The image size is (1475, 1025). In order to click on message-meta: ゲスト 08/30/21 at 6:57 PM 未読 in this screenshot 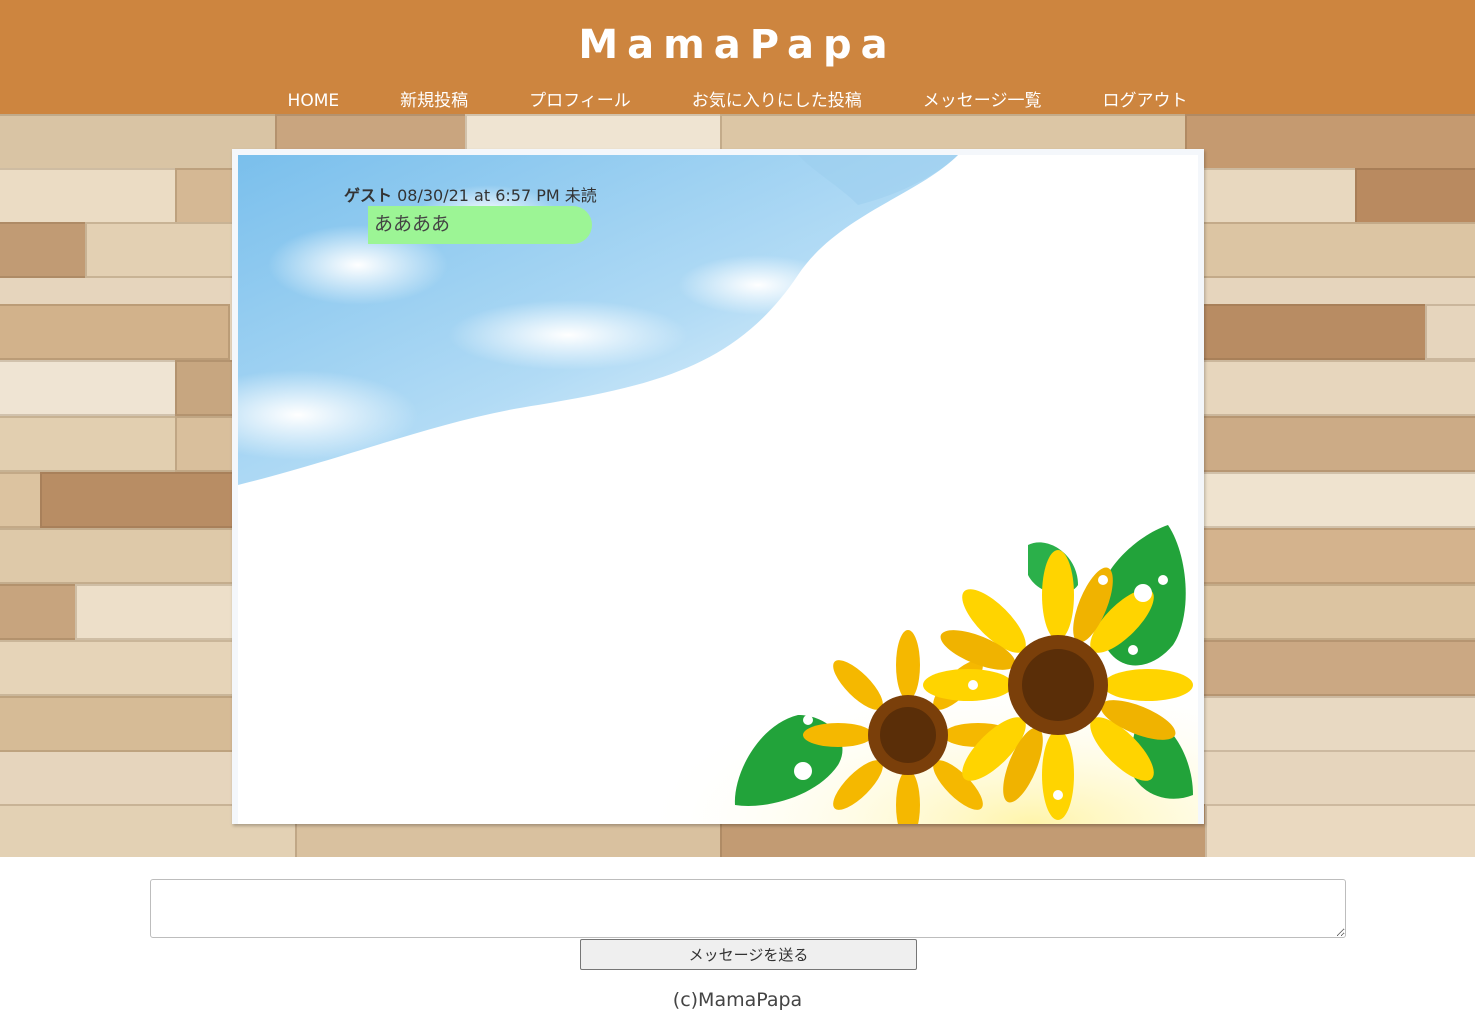, I will do `click(470, 194)`.